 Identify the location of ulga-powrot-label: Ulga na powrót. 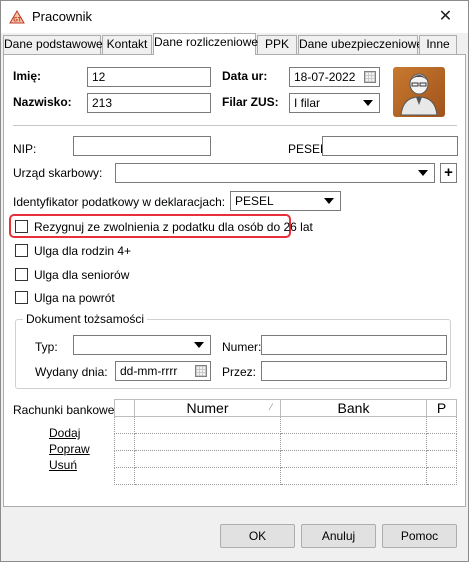
(74, 298).